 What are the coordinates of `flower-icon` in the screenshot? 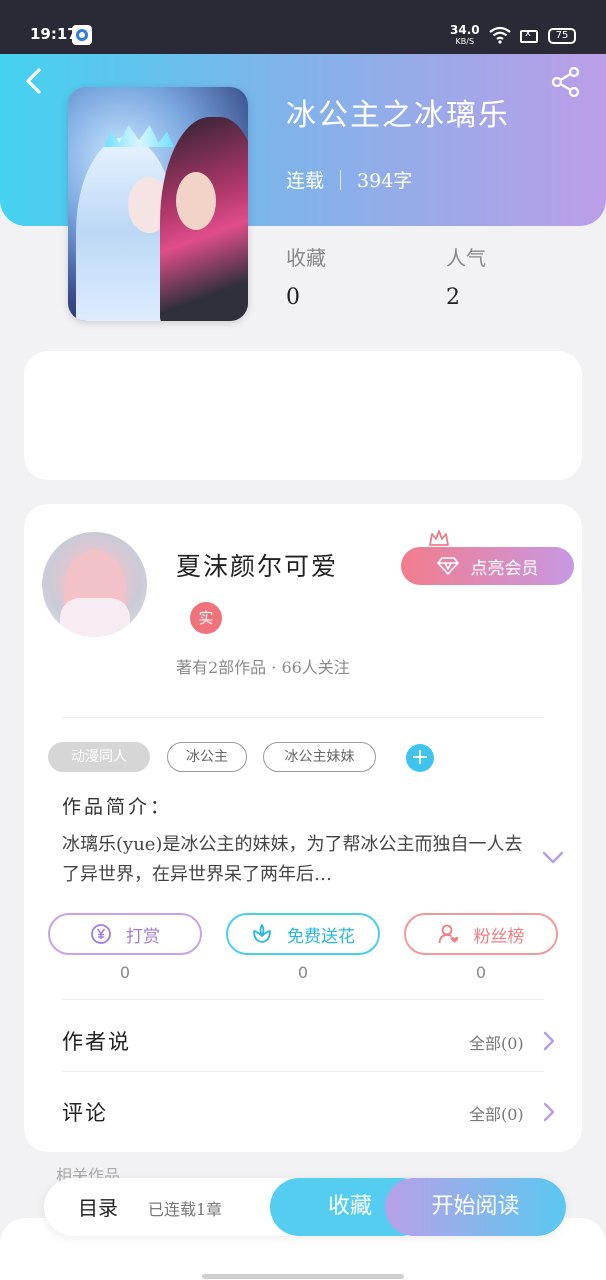 It's located at (262, 933).